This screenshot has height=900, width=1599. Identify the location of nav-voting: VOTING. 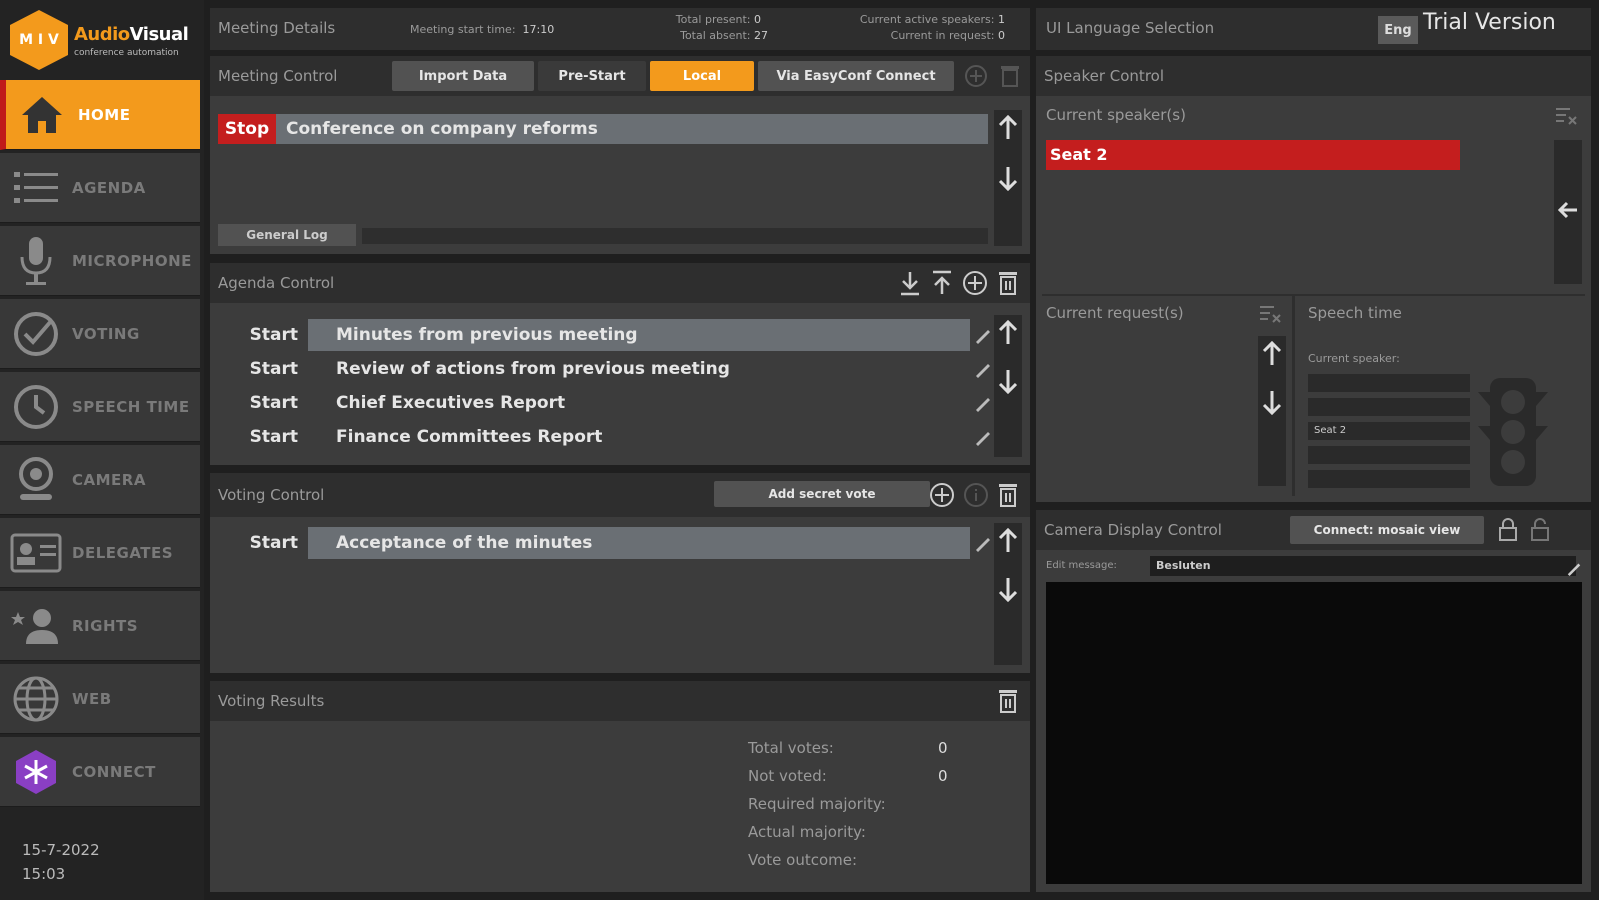
(100, 334).